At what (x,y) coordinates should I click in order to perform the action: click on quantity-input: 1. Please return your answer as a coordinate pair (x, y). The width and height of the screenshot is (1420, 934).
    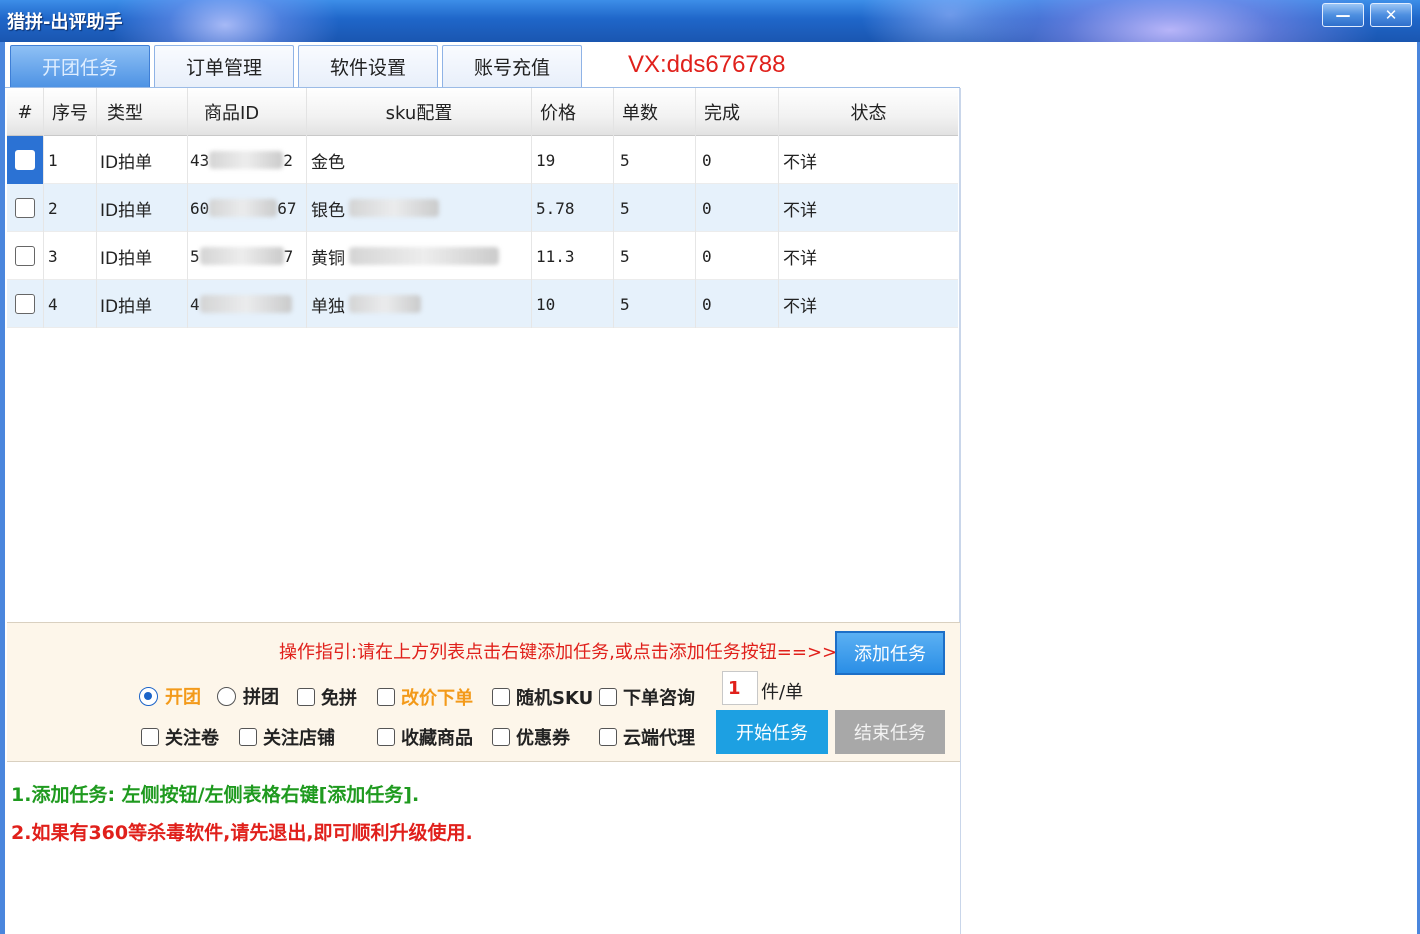
    Looking at the image, I should click on (740, 688).